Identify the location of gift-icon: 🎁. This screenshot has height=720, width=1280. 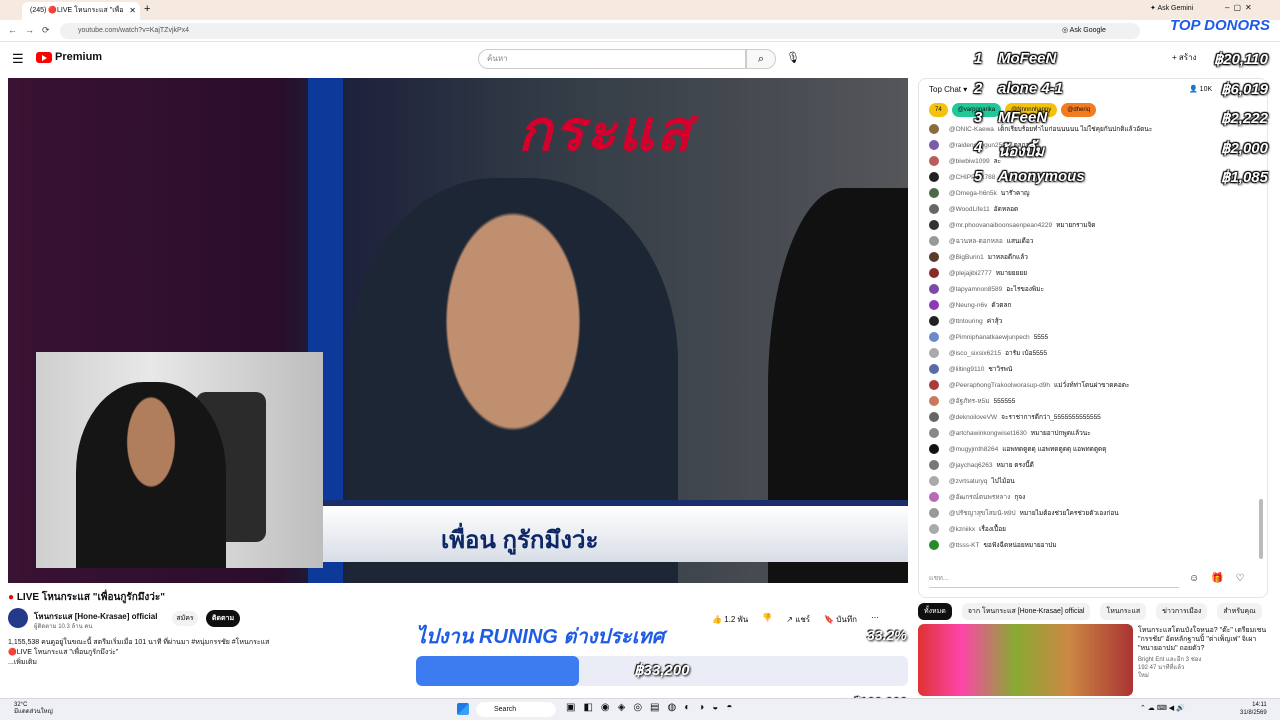
(1223, 578).